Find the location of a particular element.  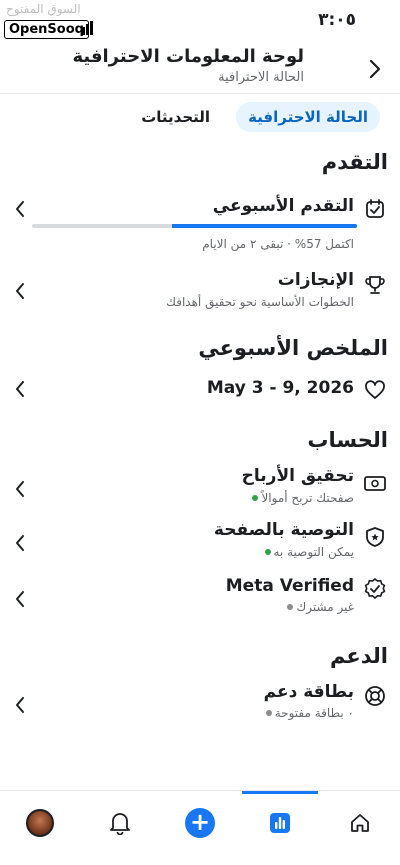

section-title-progress: التقدم is located at coordinates (354, 162).